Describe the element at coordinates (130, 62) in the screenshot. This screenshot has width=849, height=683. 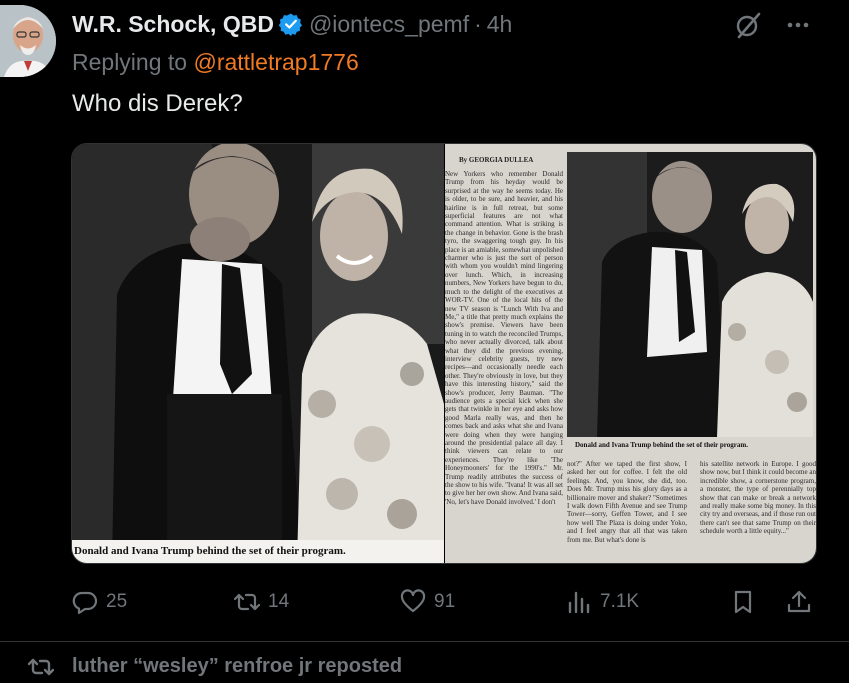
I see `replying-prefix: Replying to` at that location.